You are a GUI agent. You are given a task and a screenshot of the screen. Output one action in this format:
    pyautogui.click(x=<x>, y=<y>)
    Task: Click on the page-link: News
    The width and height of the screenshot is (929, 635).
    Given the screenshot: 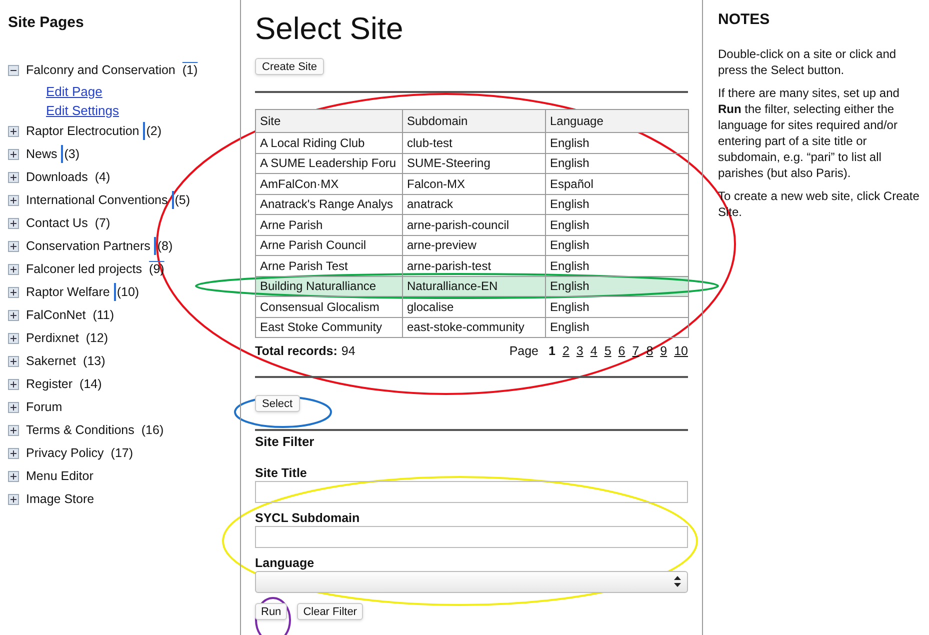 What is the action you would take?
    pyautogui.click(x=42, y=154)
    